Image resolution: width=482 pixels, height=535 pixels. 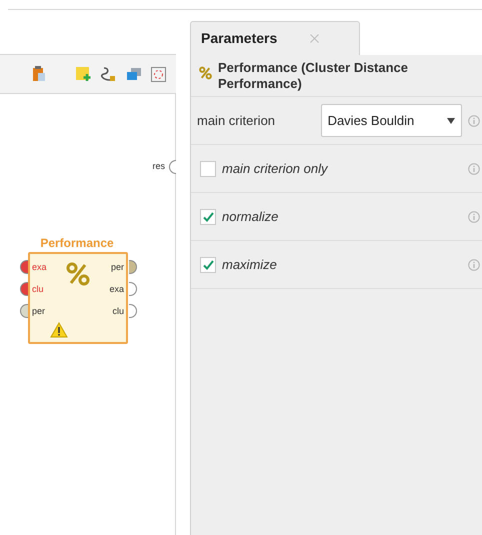 I want to click on dropdown-arrow-icon, so click(x=451, y=121).